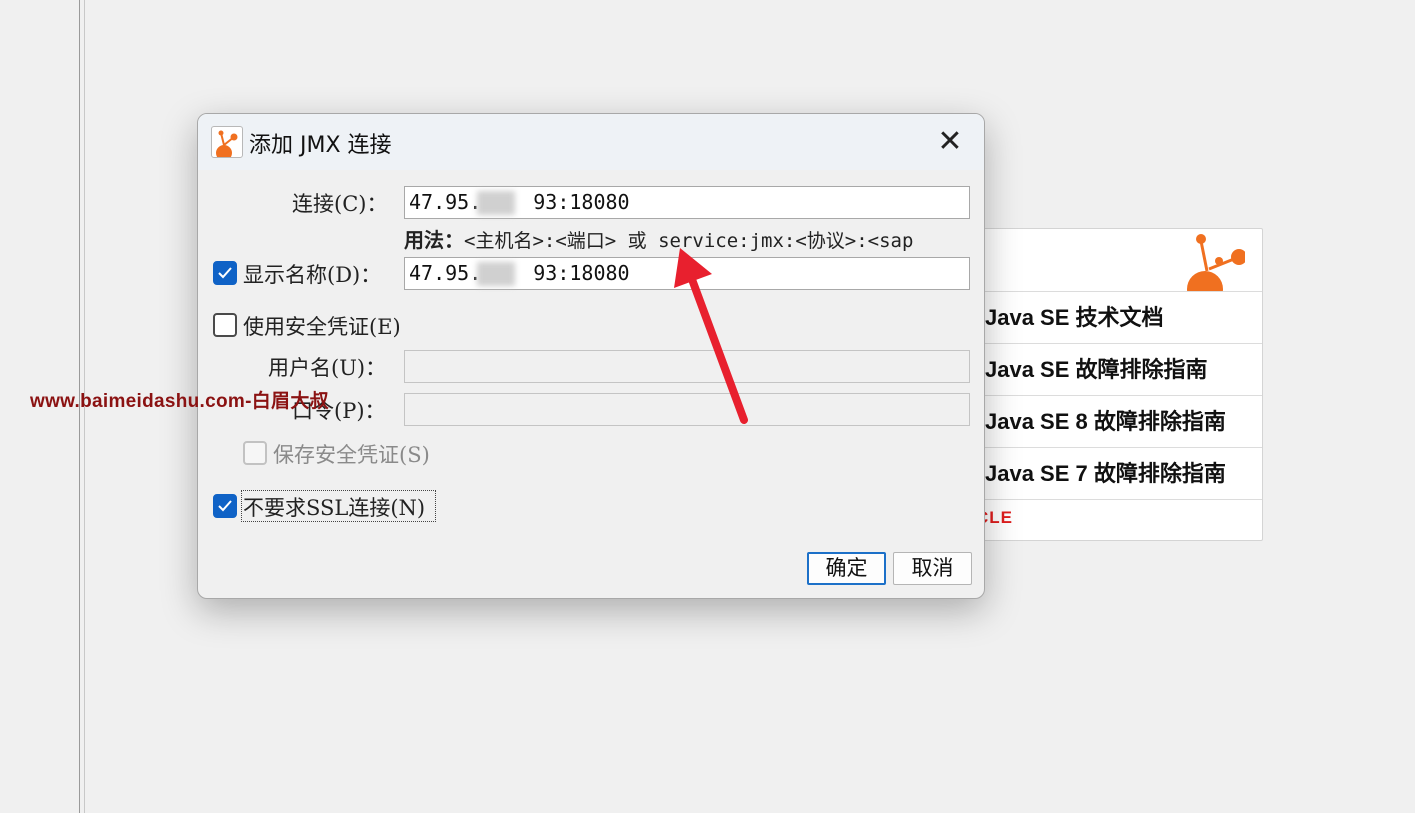  Describe the element at coordinates (1216, 262) in the screenshot. I see `jconsole-logo-icon` at that location.